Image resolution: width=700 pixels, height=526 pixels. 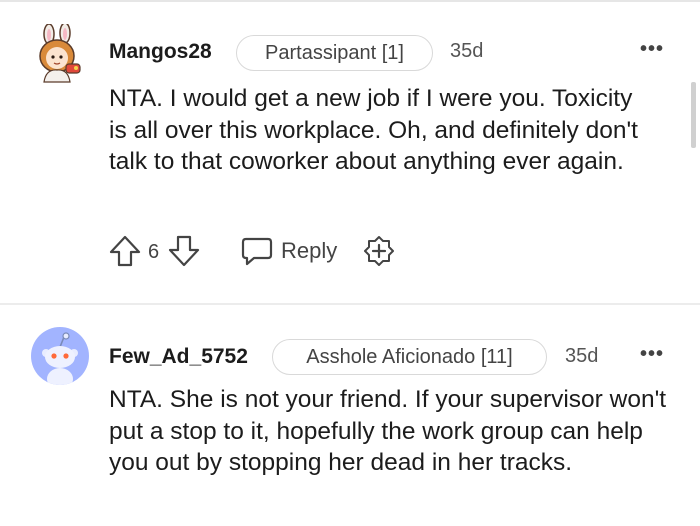 I want to click on username: Mangos28, so click(x=160, y=52).